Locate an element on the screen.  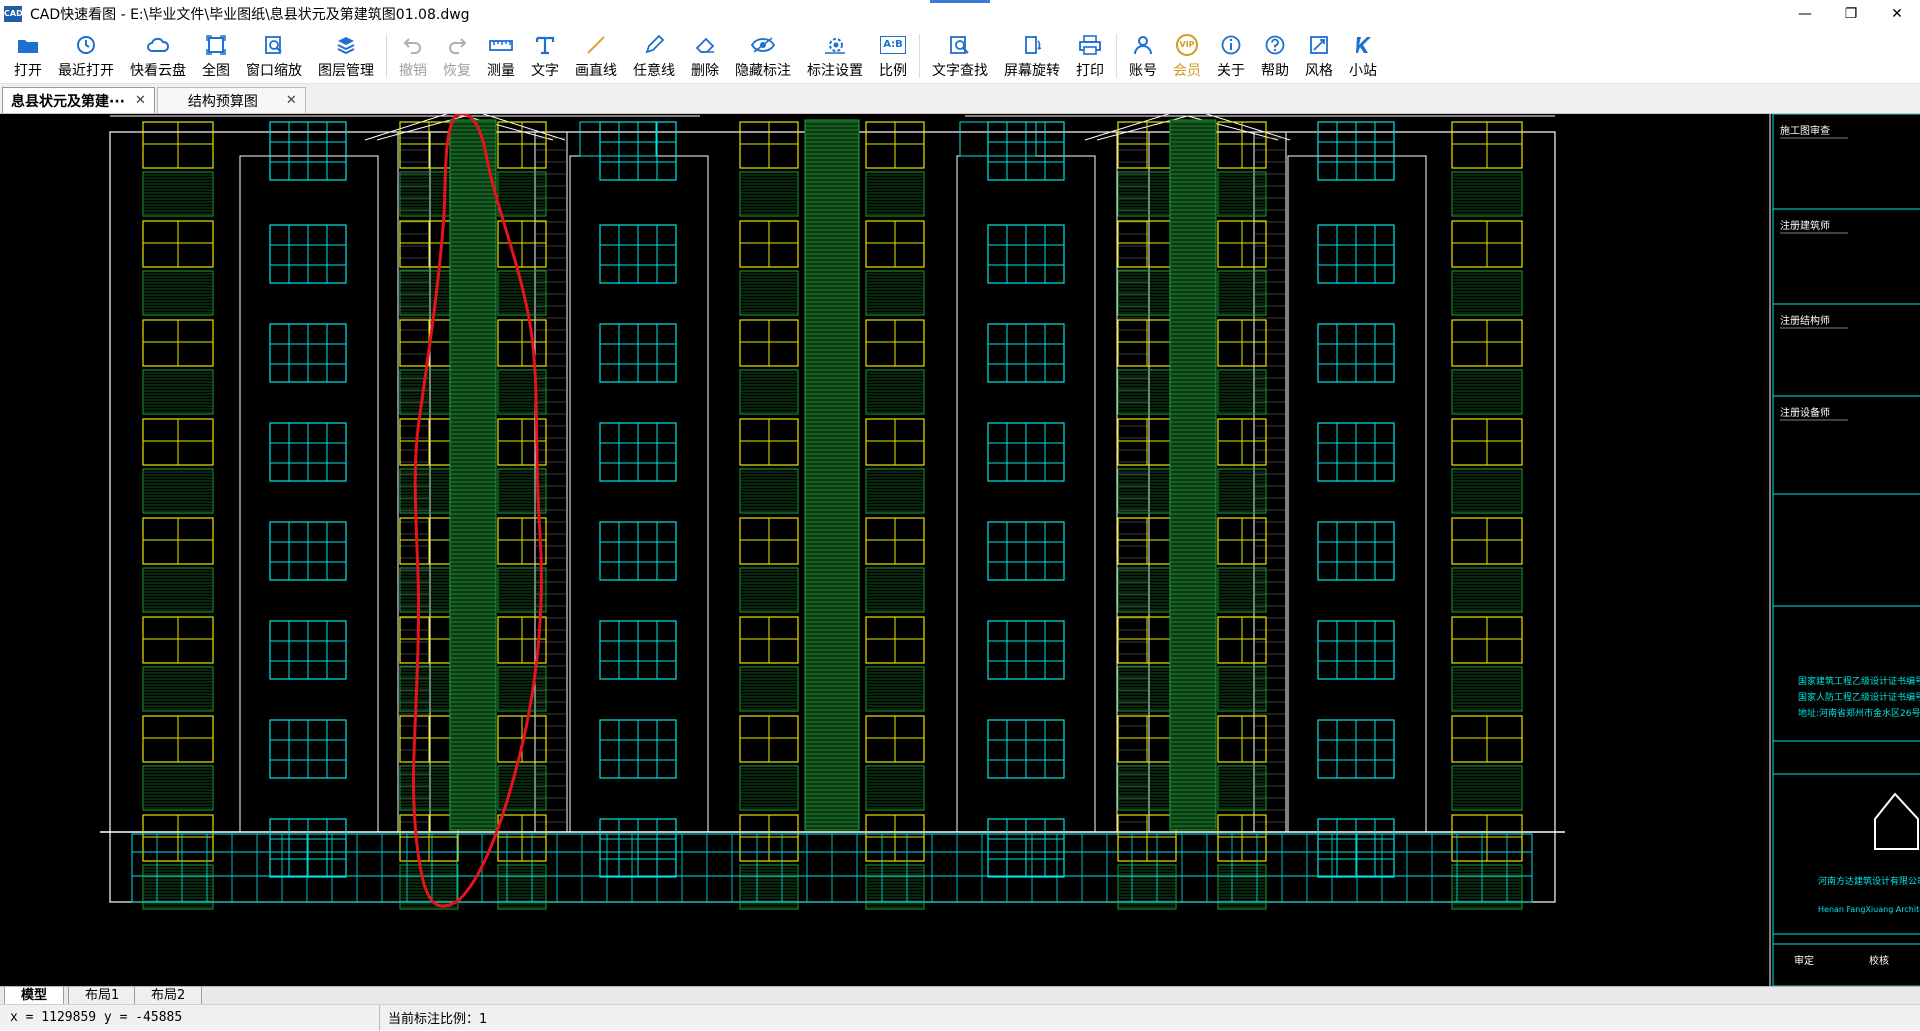
hide-dims-button: 隐藏标注 is located at coordinates (763, 55).